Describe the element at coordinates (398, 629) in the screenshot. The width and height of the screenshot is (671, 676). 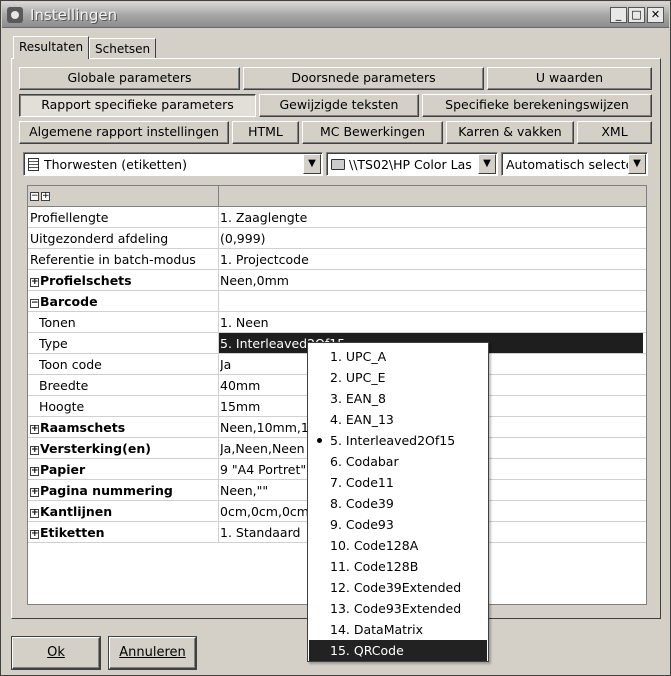
I see `dropdown-option: 14. DataMatrix` at that location.